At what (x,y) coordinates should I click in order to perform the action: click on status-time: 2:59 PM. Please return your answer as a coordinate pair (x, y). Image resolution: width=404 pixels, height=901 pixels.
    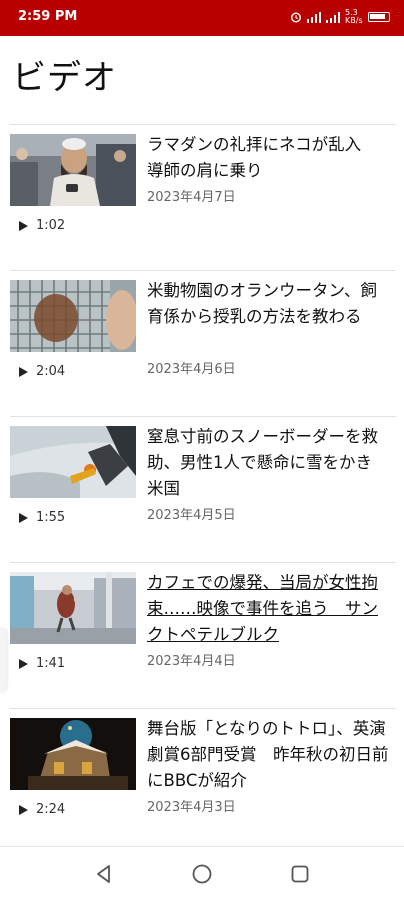
    Looking at the image, I should click on (48, 16).